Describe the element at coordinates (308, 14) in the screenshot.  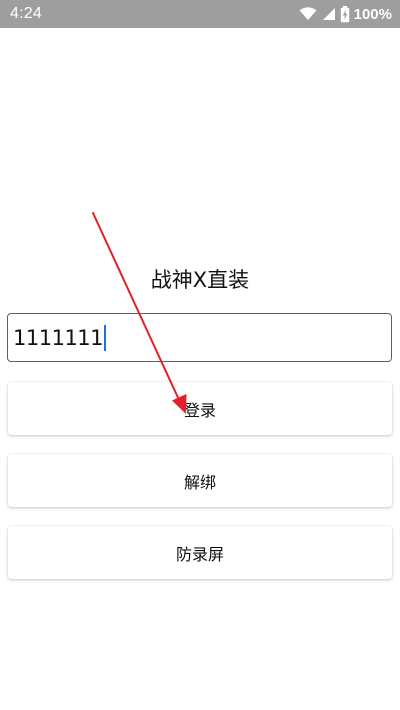
I see `wifi-icon` at that location.